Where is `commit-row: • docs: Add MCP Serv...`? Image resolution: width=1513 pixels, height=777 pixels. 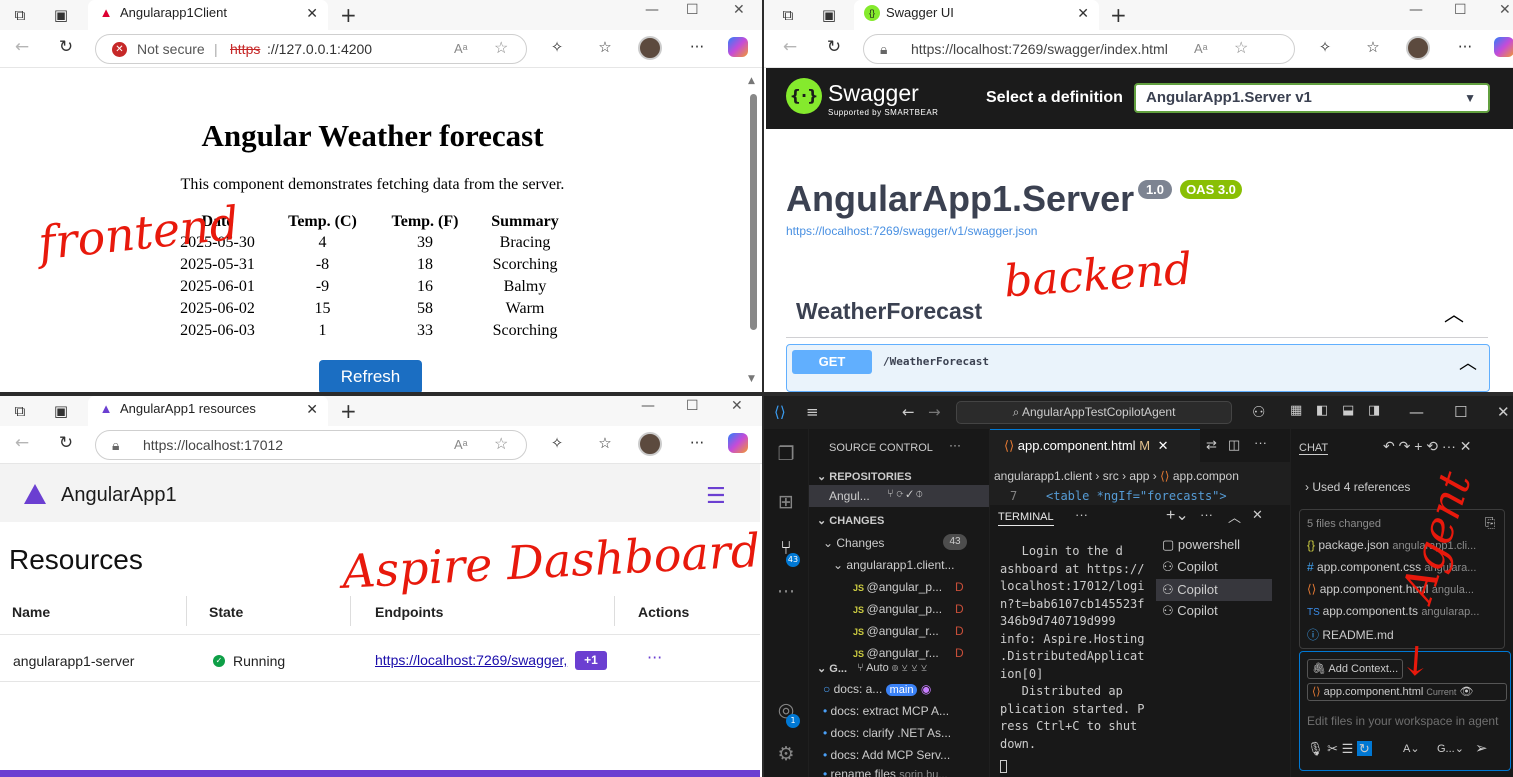 commit-row: • docs: Add MCP Serv... is located at coordinates (886, 755).